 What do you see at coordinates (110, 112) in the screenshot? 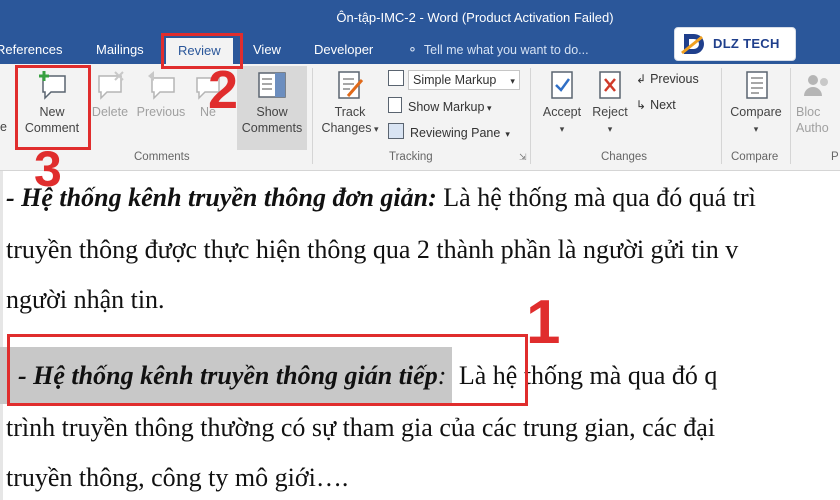
I see `delete-label: Delete` at bounding box center [110, 112].